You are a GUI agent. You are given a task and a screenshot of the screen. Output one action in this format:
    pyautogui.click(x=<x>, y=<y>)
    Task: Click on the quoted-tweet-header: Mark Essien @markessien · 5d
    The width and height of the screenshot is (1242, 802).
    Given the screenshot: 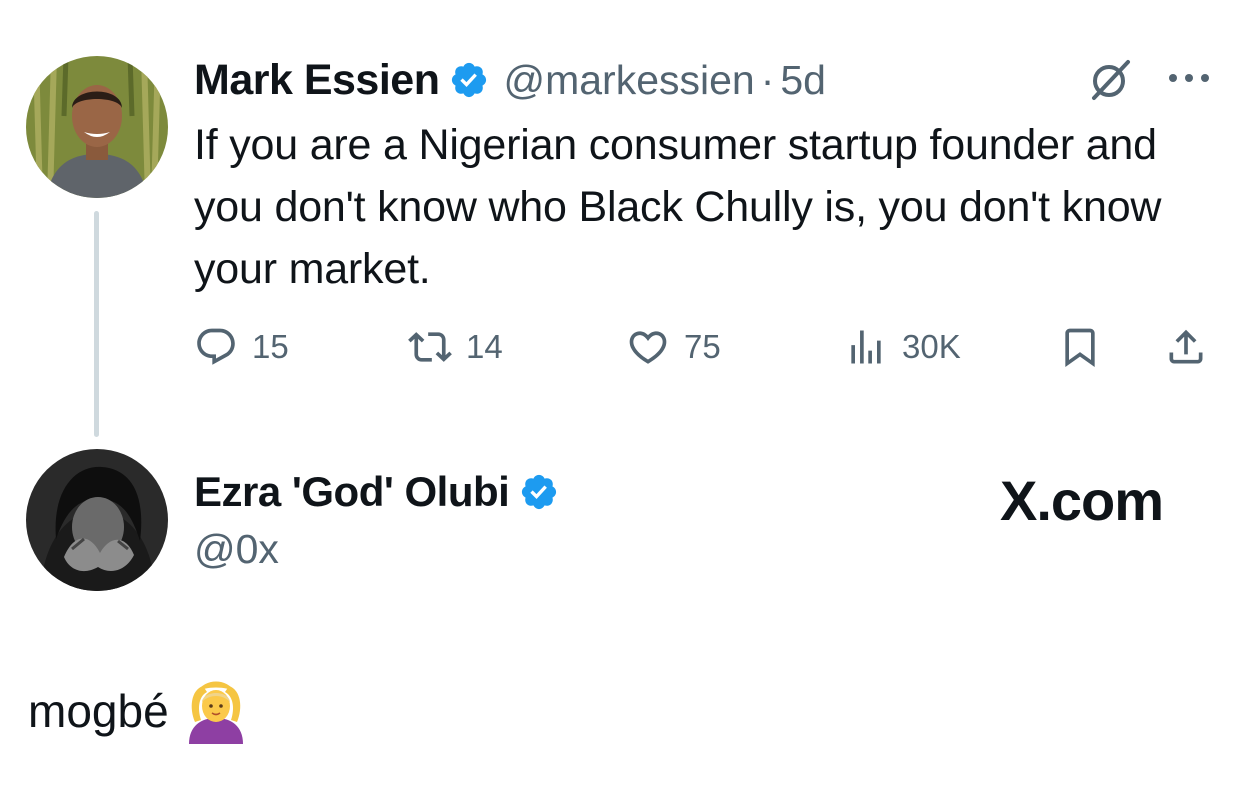 What is the action you would take?
    pyautogui.click(x=510, y=80)
    